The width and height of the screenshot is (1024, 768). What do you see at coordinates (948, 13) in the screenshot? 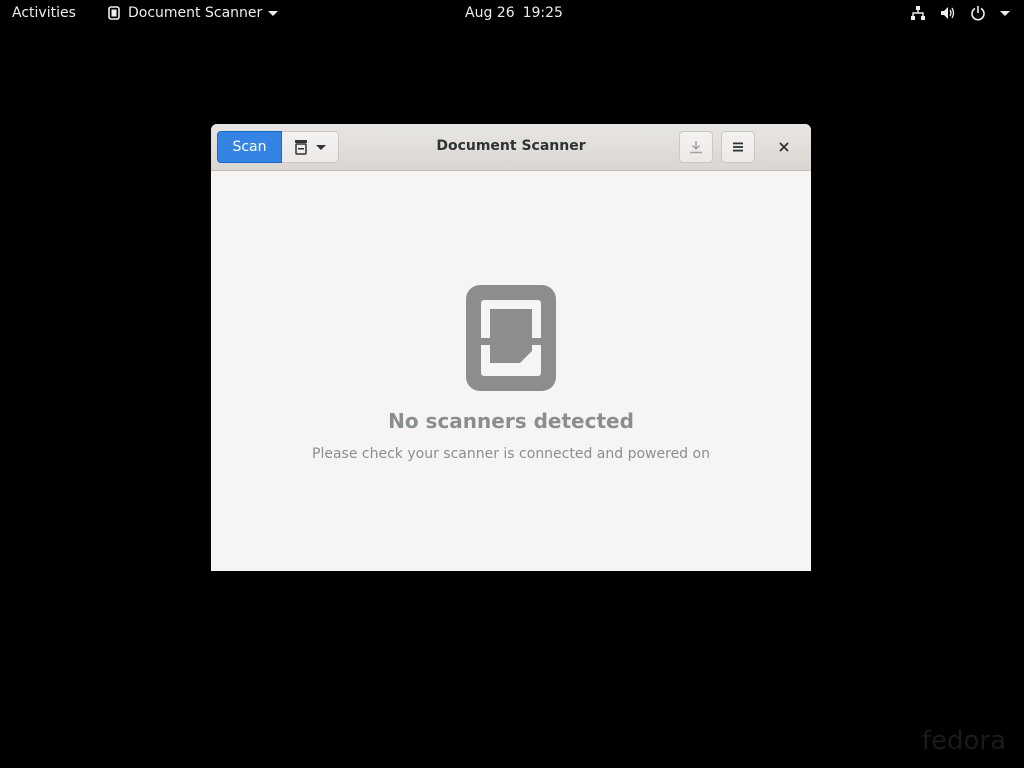
I see `volume-icon` at bounding box center [948, 13].